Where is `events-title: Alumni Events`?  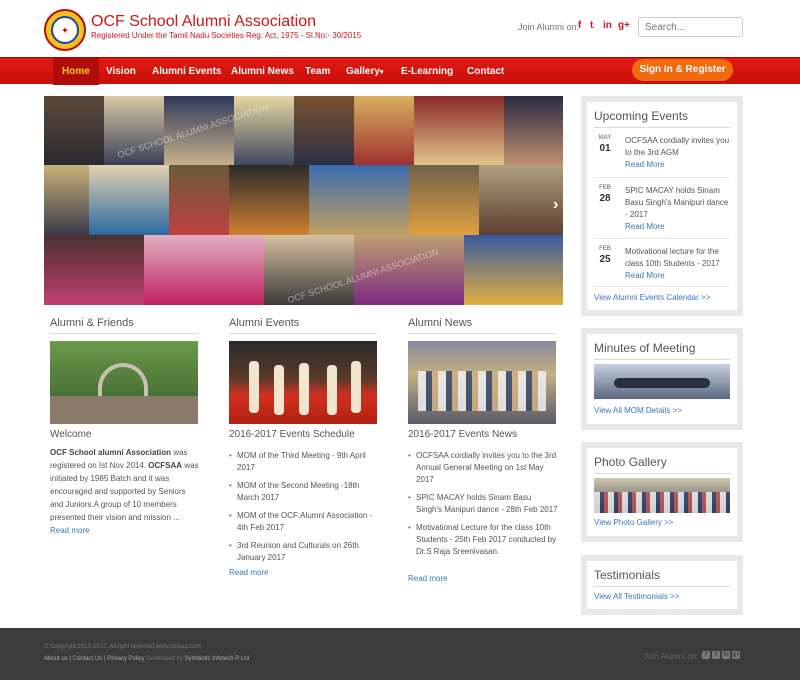 events-title: Alumni Events is located at coordinates (264, 323).